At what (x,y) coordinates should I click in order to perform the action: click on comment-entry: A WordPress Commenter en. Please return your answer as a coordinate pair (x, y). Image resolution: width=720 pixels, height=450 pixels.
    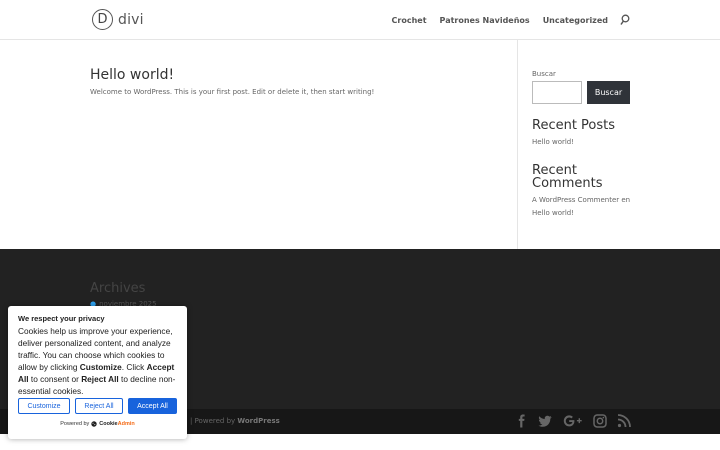
    Looking at the image, I should click on (581, 200).